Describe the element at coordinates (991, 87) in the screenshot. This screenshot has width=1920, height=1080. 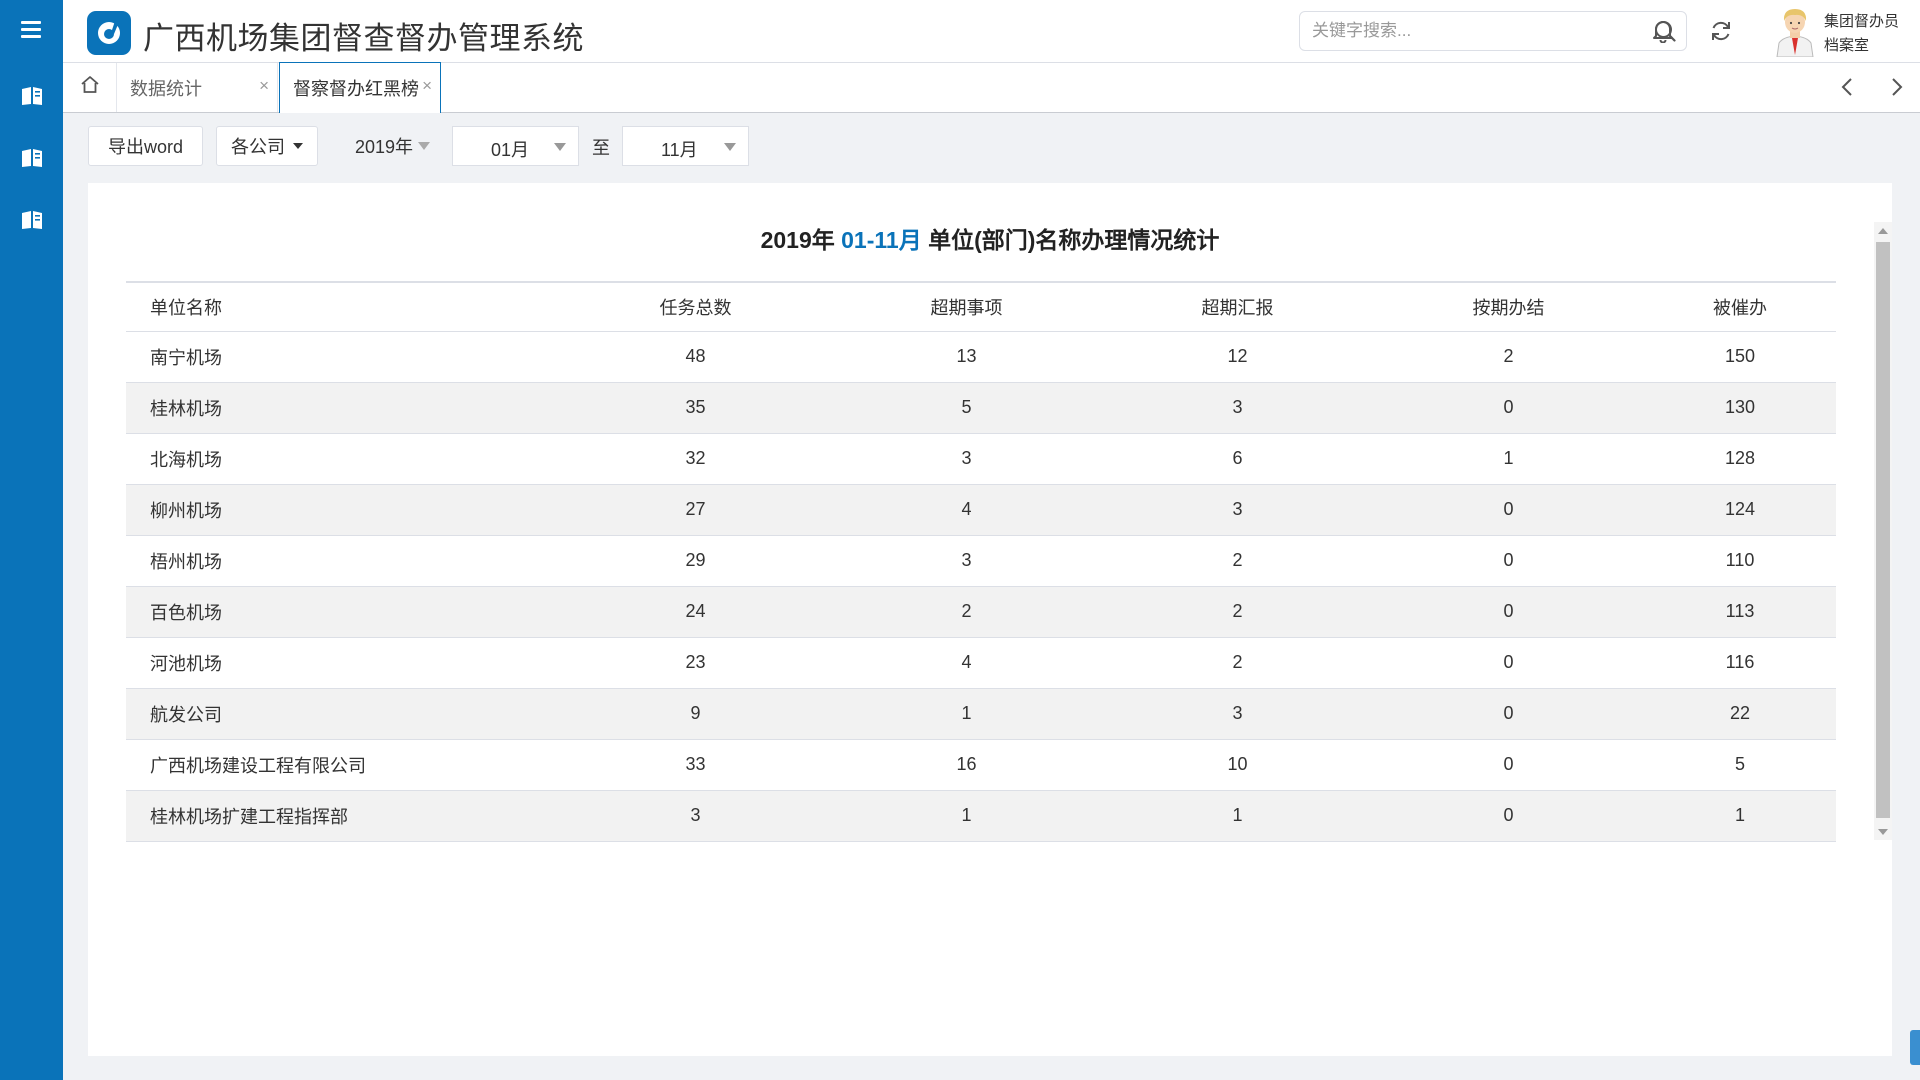
I see `tab-bar: 数据统计 × 督察督办红黑榜 ×` at that location.